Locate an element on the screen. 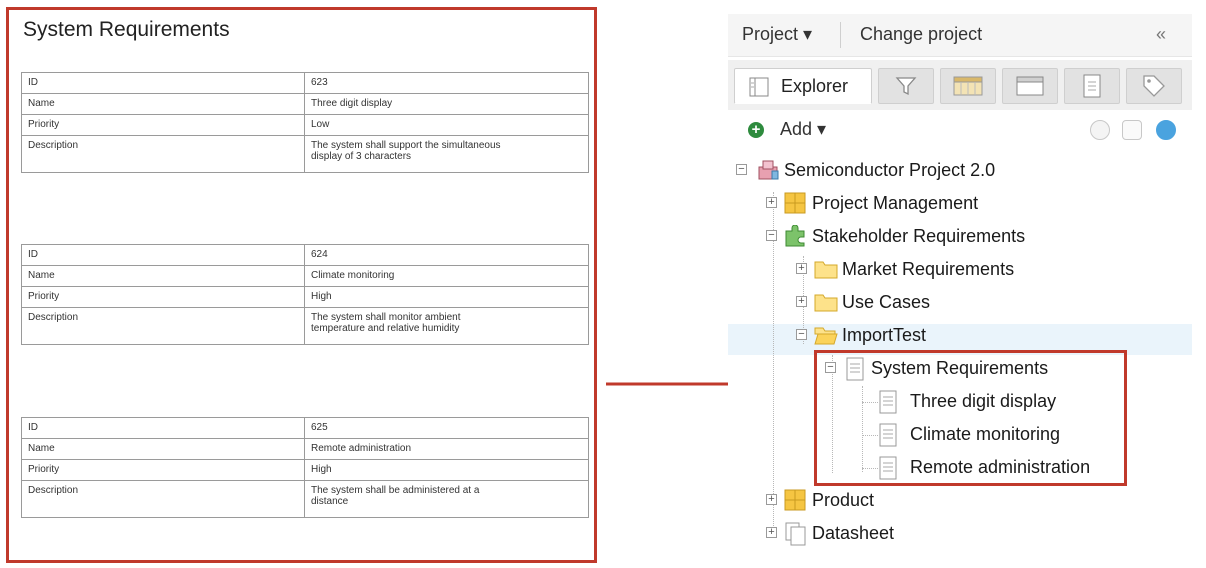  calendar-icon is located at coordinates (968, 86).